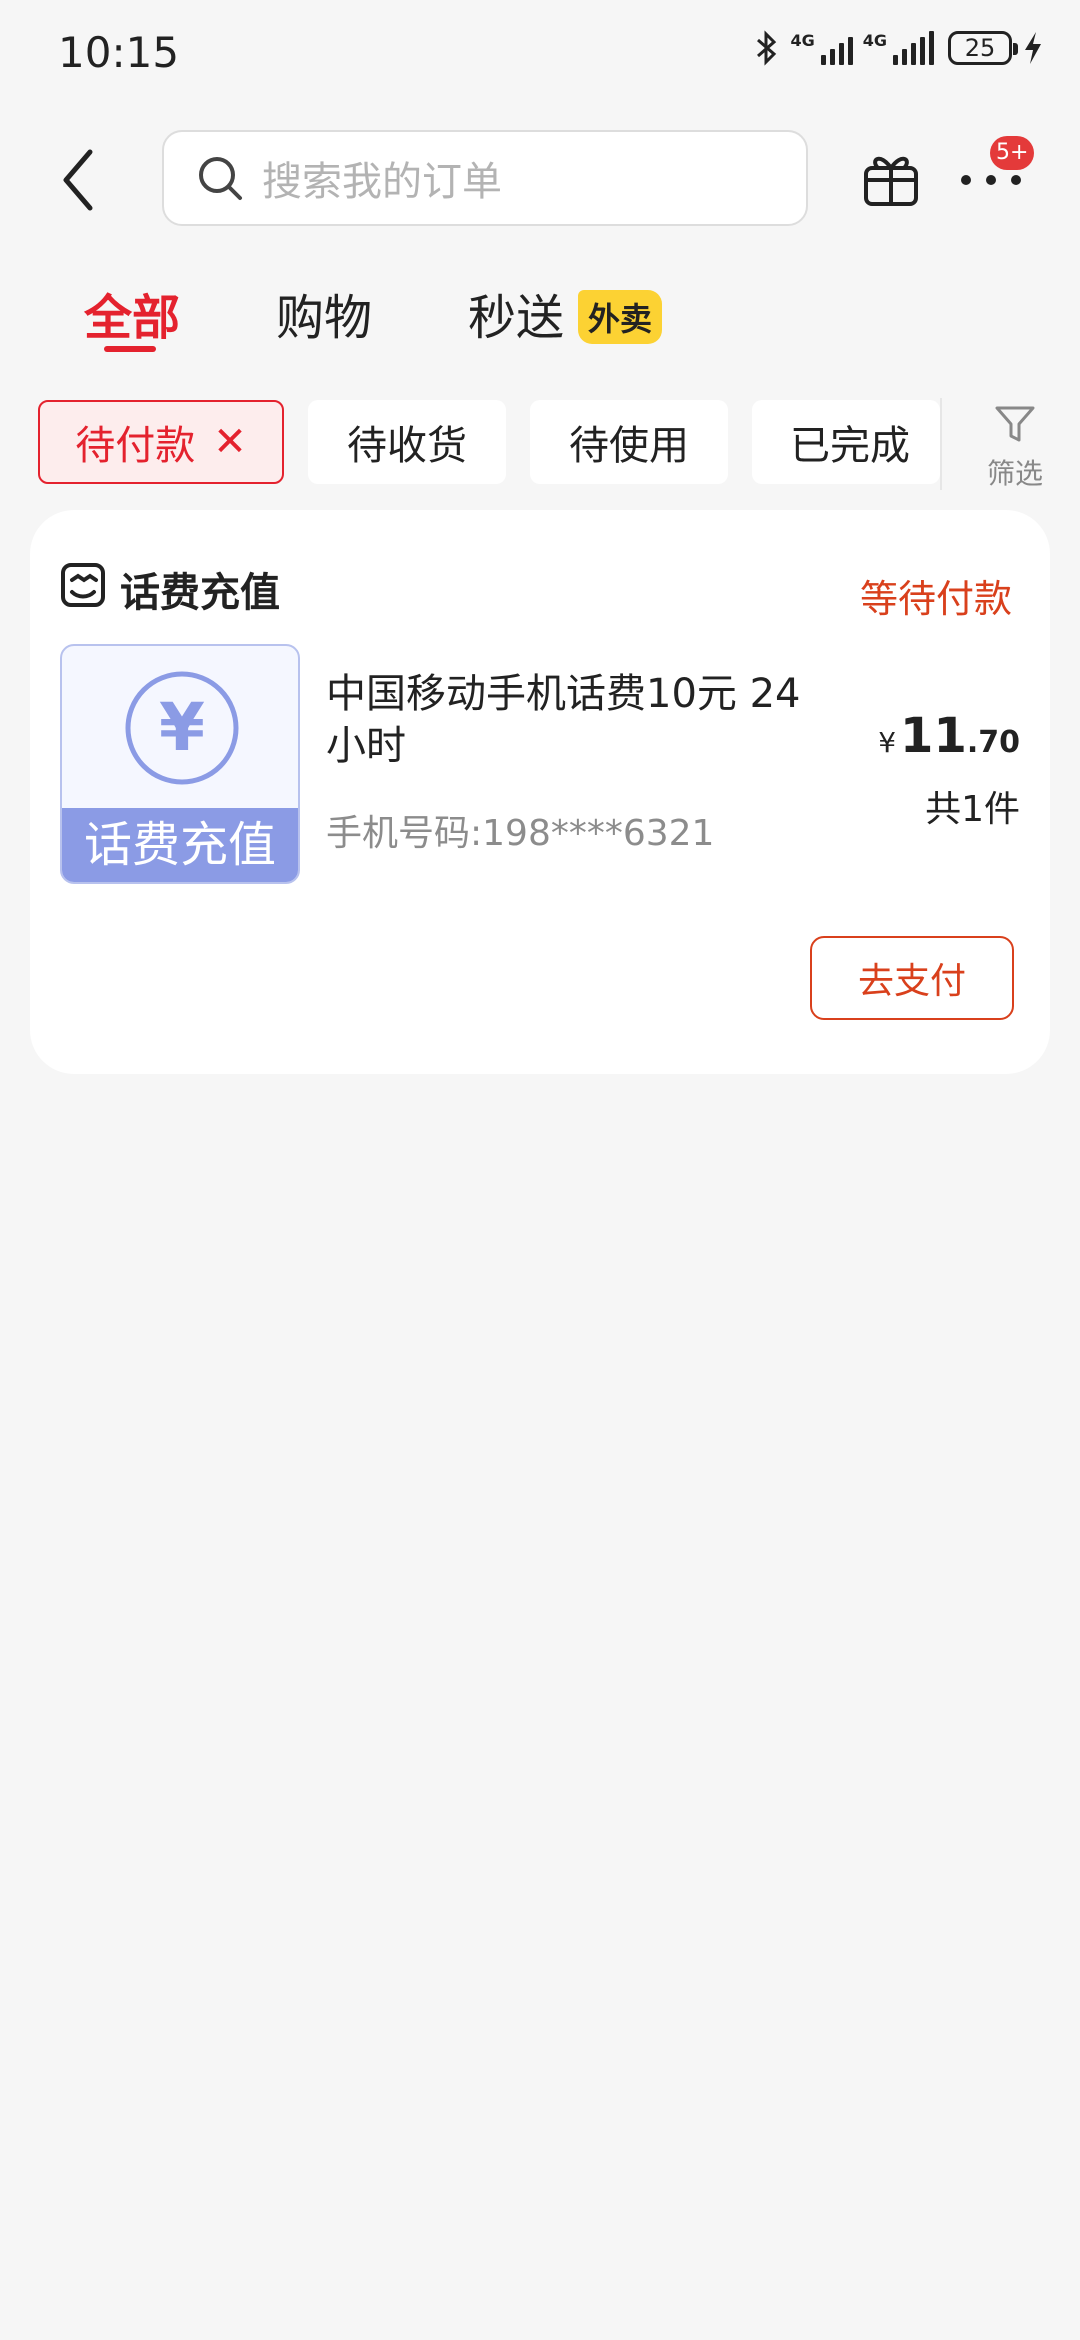 This screenshot has width=1080, height=2340. What do you see at coordinates (1033, 48) in the screenshot?
I see `charging-icon` at bounding box center [1033, 48].